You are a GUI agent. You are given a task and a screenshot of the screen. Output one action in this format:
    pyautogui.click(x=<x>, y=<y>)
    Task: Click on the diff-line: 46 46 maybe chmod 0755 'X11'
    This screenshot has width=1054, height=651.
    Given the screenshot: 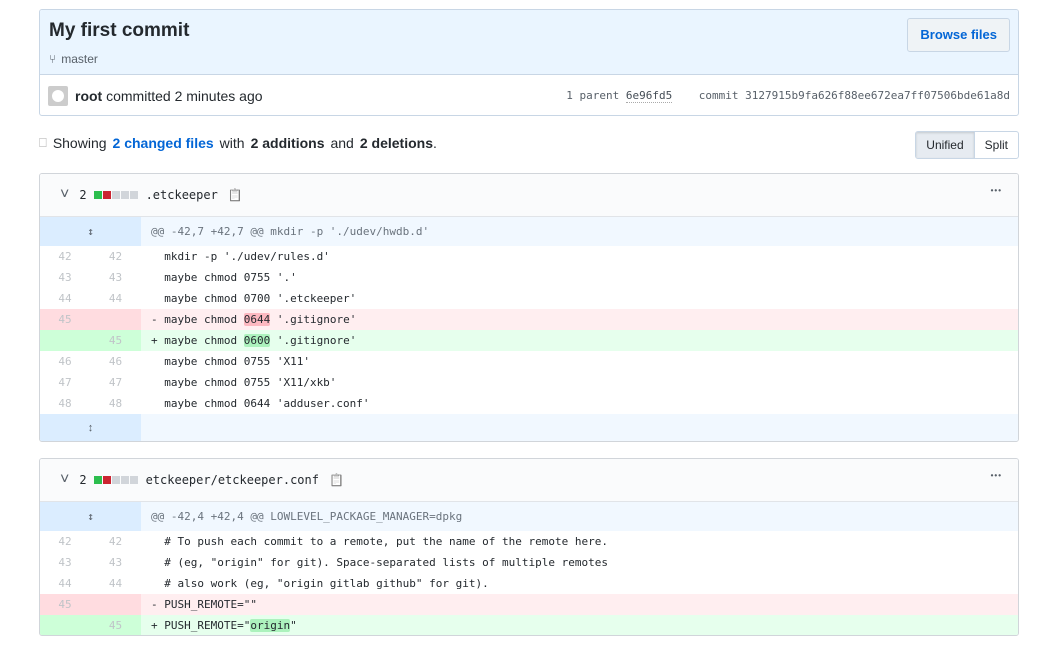 What is the action you would take?
    pyautogui.click(x=529, y=361)
    